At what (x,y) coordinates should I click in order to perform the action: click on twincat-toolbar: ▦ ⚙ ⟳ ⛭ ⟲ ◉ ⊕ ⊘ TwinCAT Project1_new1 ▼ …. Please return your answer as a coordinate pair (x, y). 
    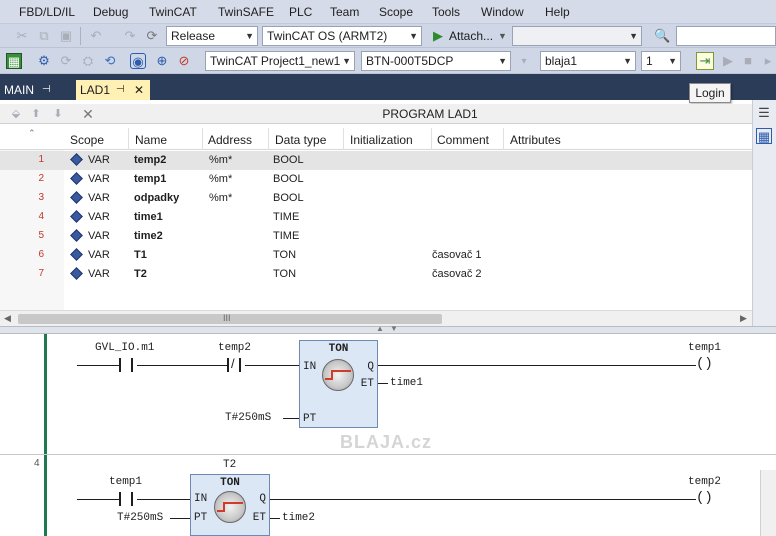
    Looking at the image, I should click on (388, 61).